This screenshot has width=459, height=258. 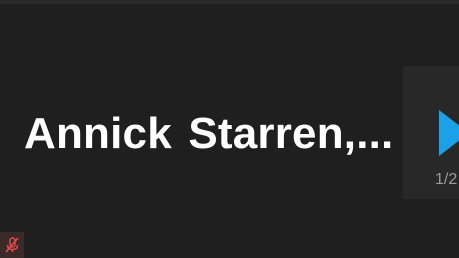 I want to click on chevron-right-icon, so click(x=449, y=133).